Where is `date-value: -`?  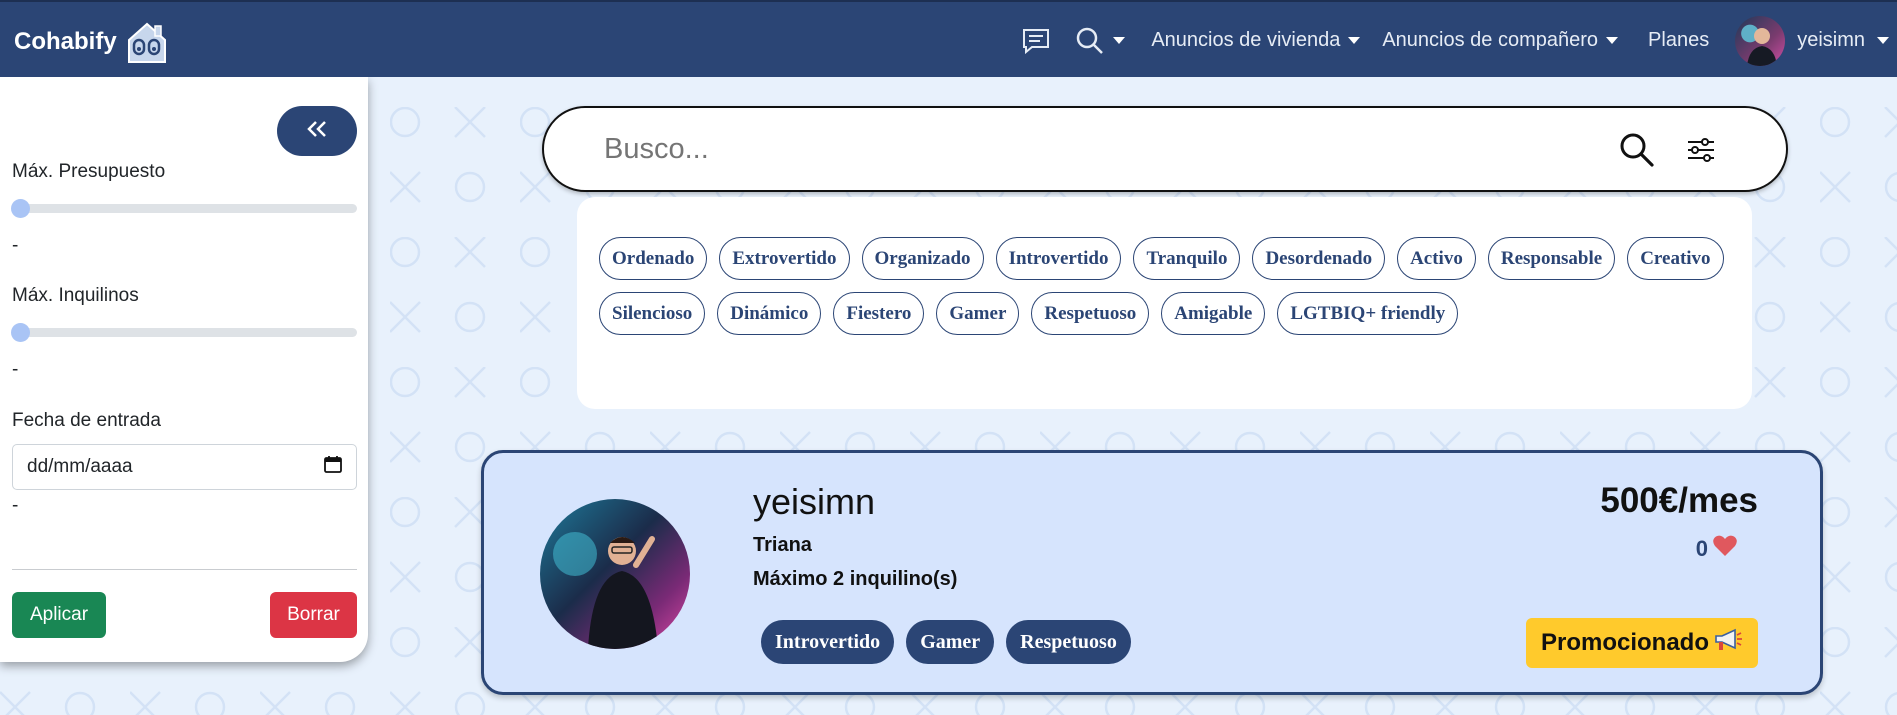
date-value: - is located at coordinates (15, 505).